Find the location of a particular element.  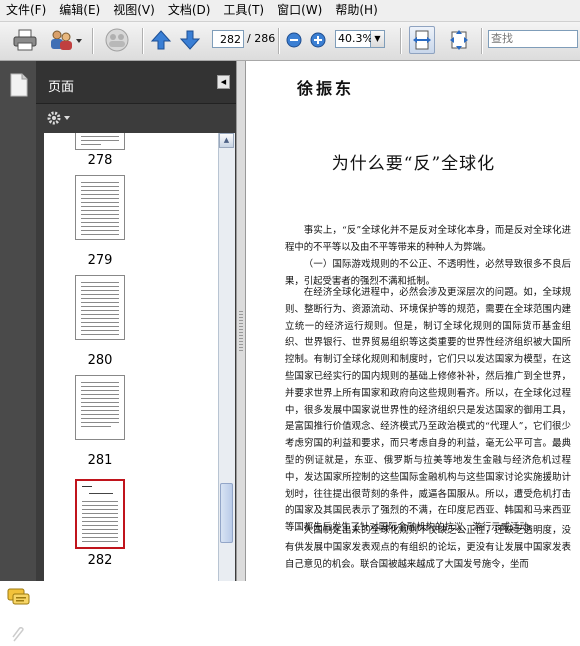

share-button is located at coordinates (65, 40).